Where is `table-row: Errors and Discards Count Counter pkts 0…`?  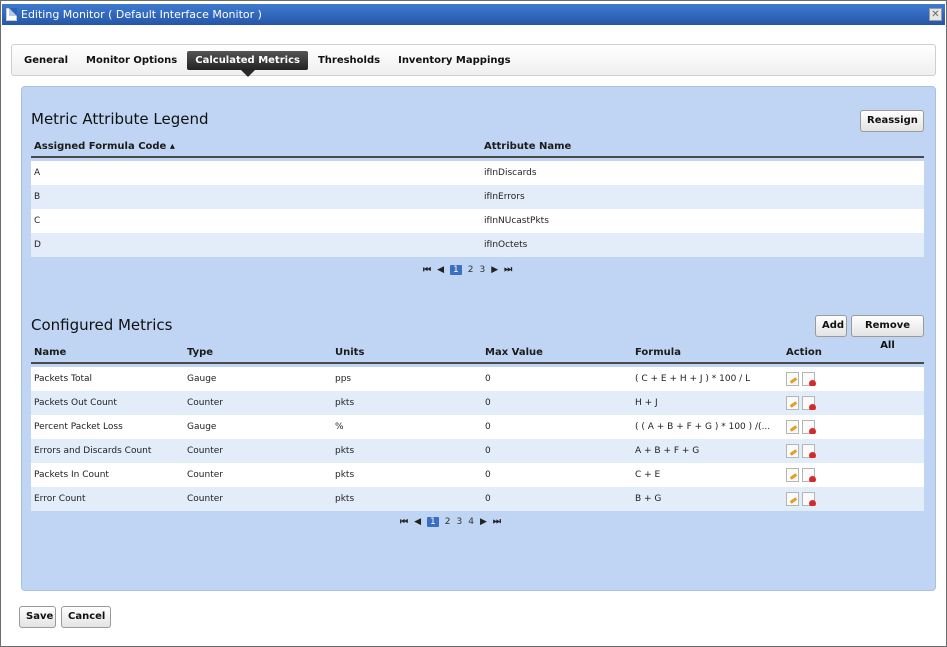 table-row: Errors and Discards Count Counter pkts 0… is located at coordinates (477, 451).